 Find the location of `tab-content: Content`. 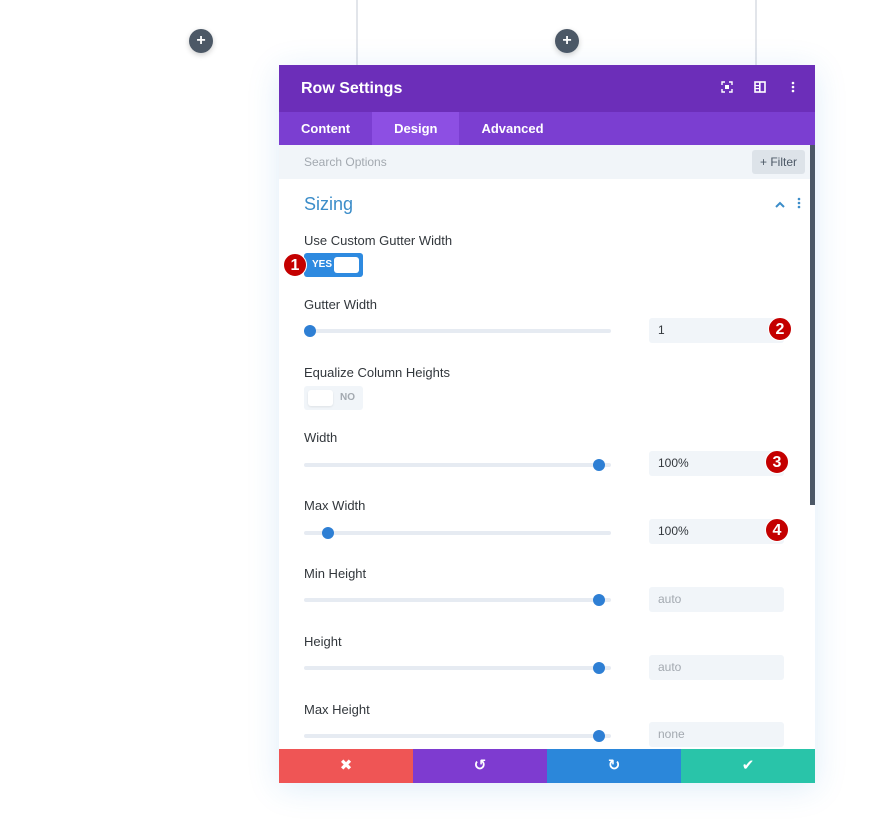

tab-content: Content is located at coordinates (325, 128).